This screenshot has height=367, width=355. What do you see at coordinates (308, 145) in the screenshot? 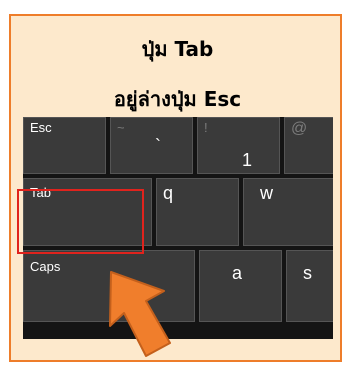
I see `key-at: @` at bounding box center [308, 145].